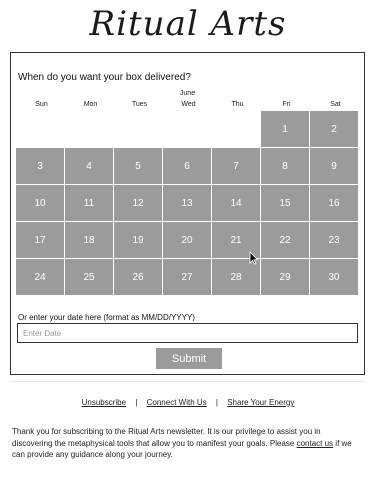 The height and width of the screenshot is (480, 376). I want to click on weekday-label: Wed, so click(188, 104).